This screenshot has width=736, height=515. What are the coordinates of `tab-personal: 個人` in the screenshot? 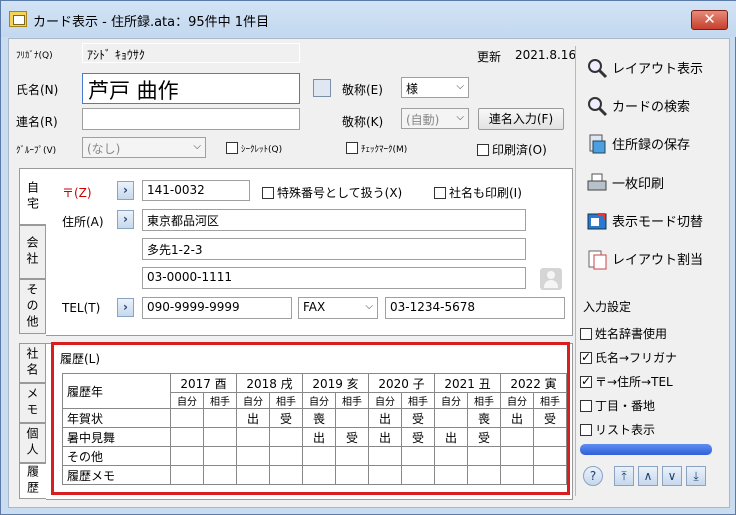 It's located at (32, 443).